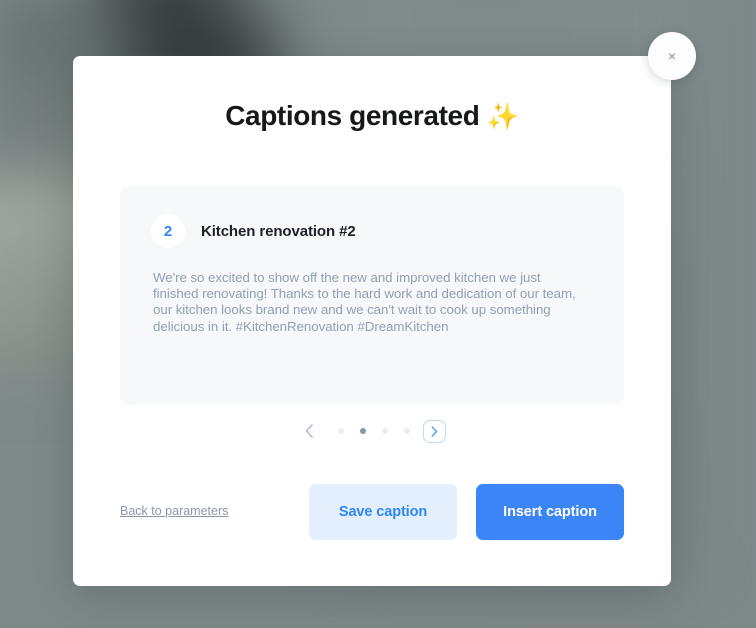 The width and height of the screenshot is (756, 628). What do you see at coordinates (278, 231) in the screenshot?
I see `caption-title: Kitchen renovation #2` at bounding box center [278, 231].